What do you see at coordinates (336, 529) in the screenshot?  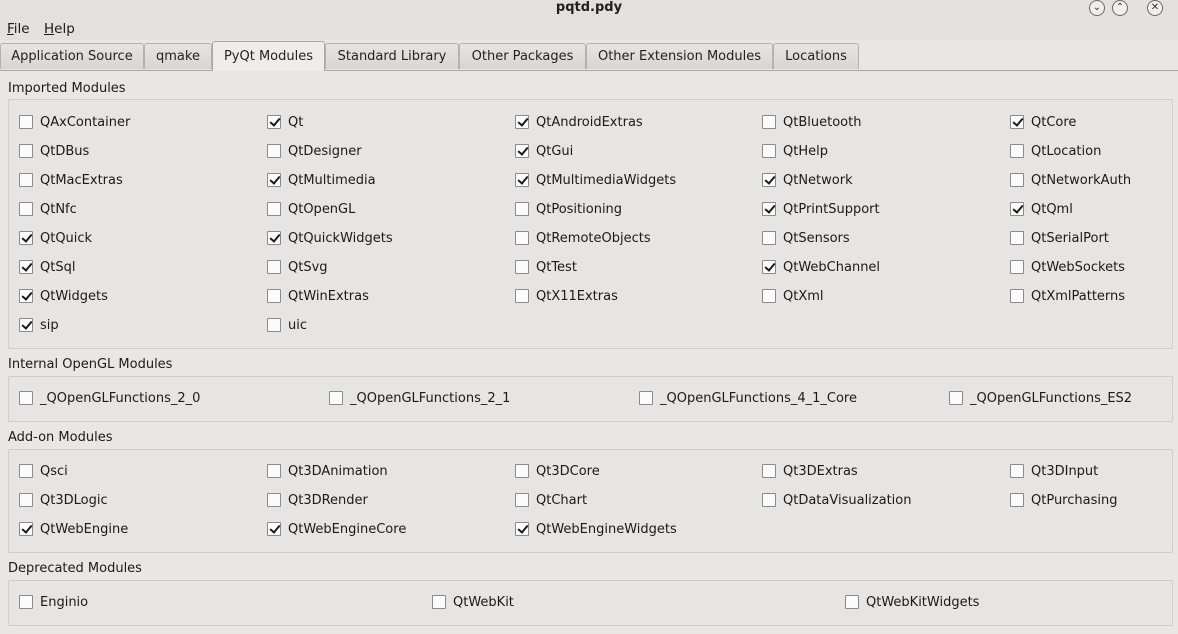 I see `checkbox-qtwebenginecore: QtWebEngineCore` at bounding box center [336, 529].